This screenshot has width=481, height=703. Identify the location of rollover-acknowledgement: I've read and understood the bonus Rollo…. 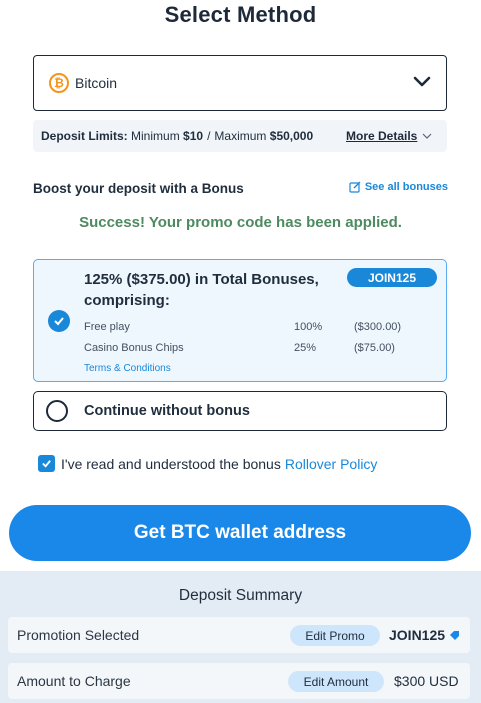
(207, 463).